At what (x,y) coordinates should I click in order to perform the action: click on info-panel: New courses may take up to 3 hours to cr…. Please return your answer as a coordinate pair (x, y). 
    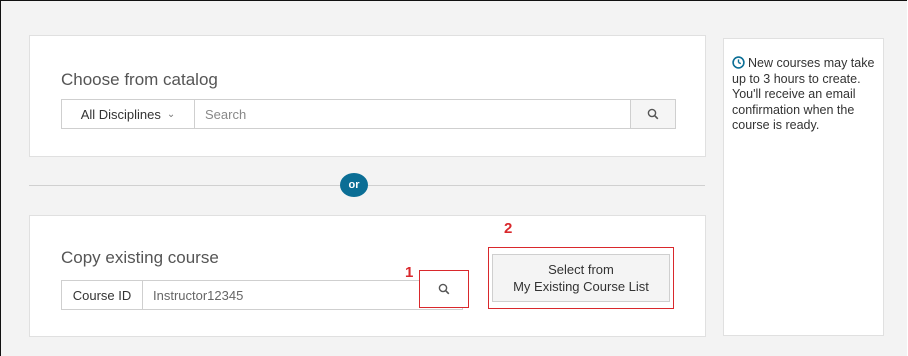
    Looking at the image, I should click on (803, 187).